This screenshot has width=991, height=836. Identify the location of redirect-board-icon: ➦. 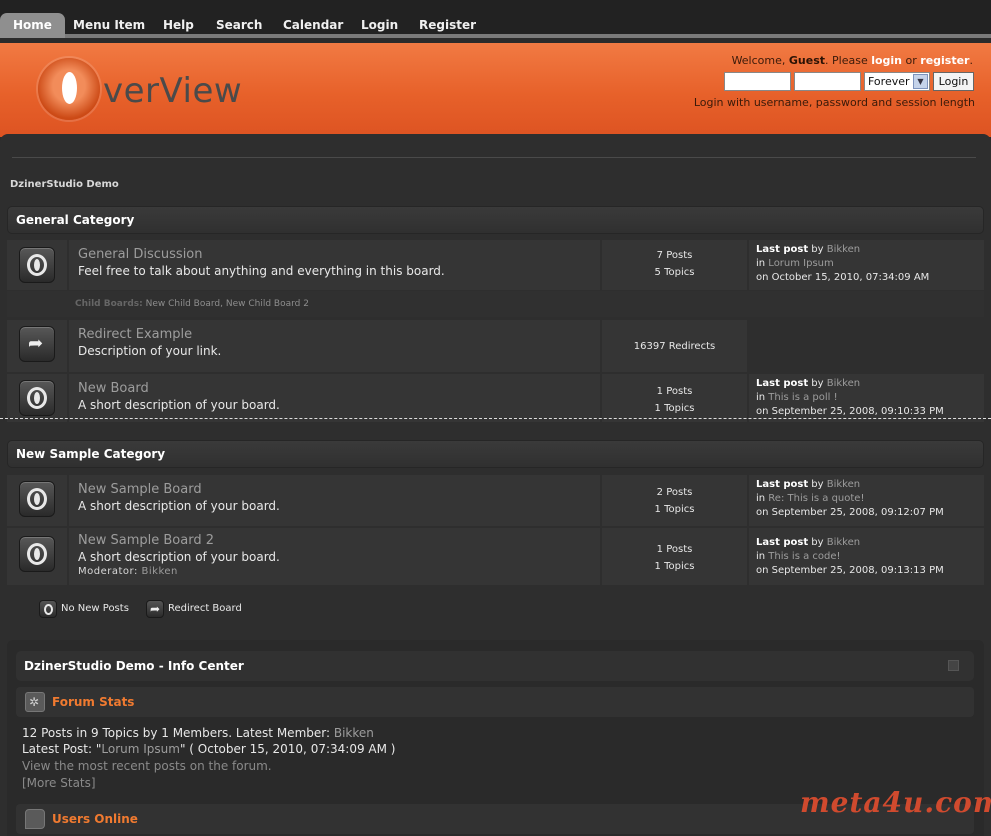
(155, 609).